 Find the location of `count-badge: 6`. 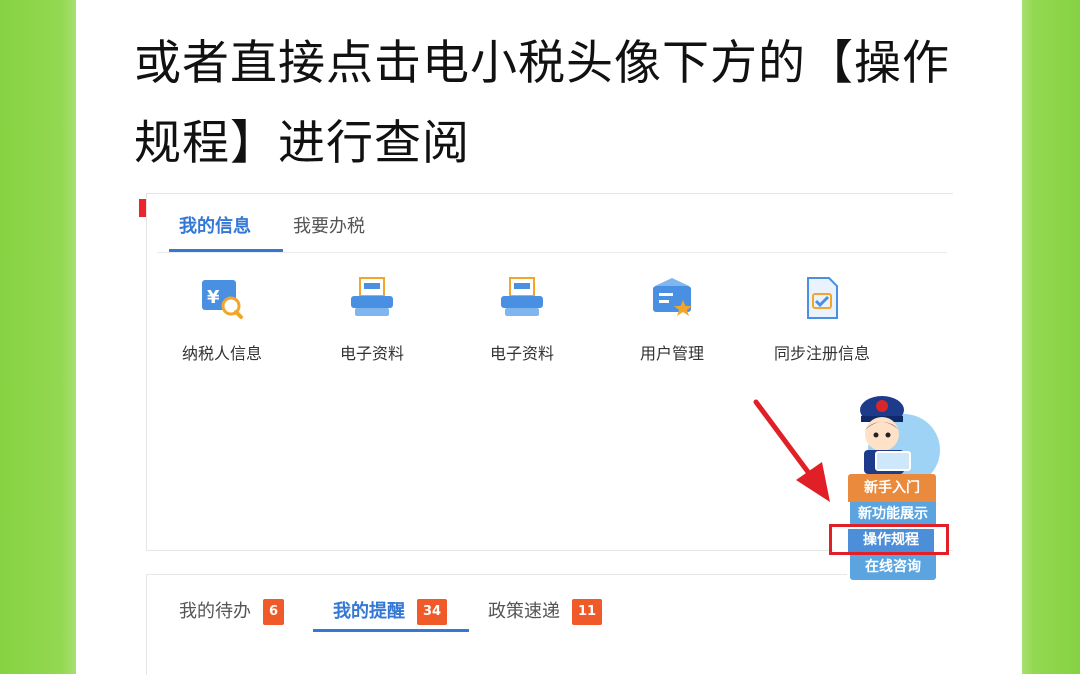

count-badge: 6 is located at coordinates (274, 612).